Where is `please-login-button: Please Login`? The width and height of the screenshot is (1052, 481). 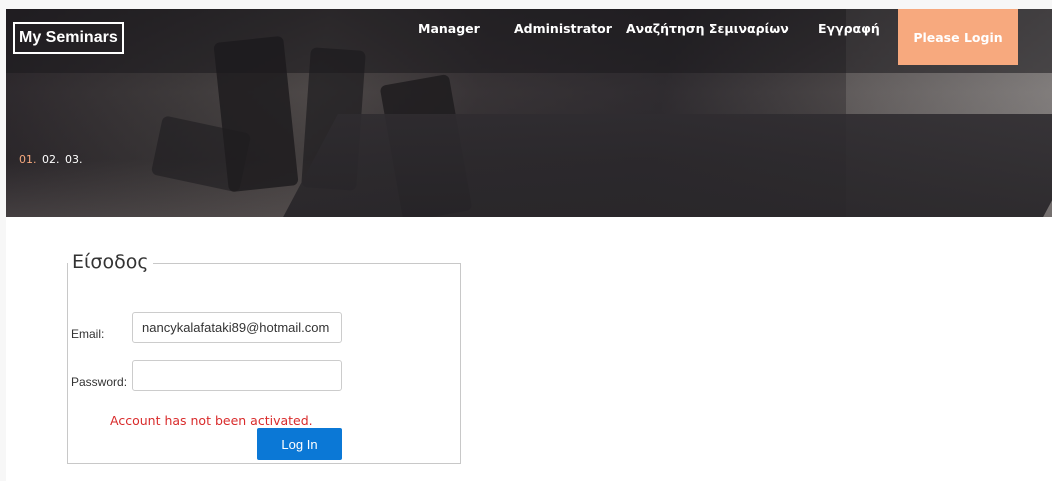
please-login-button: Please Login is located at coordinates (958, 37).